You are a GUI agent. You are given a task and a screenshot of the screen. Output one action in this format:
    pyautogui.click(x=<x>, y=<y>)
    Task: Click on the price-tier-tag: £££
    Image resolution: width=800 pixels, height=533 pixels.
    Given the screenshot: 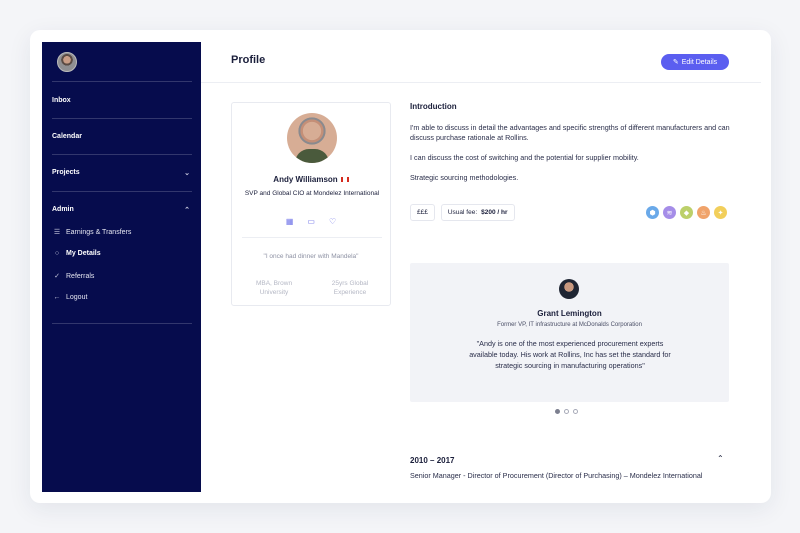 What is the action you would take?
    pyautogui.click(x=422, y=212)
    